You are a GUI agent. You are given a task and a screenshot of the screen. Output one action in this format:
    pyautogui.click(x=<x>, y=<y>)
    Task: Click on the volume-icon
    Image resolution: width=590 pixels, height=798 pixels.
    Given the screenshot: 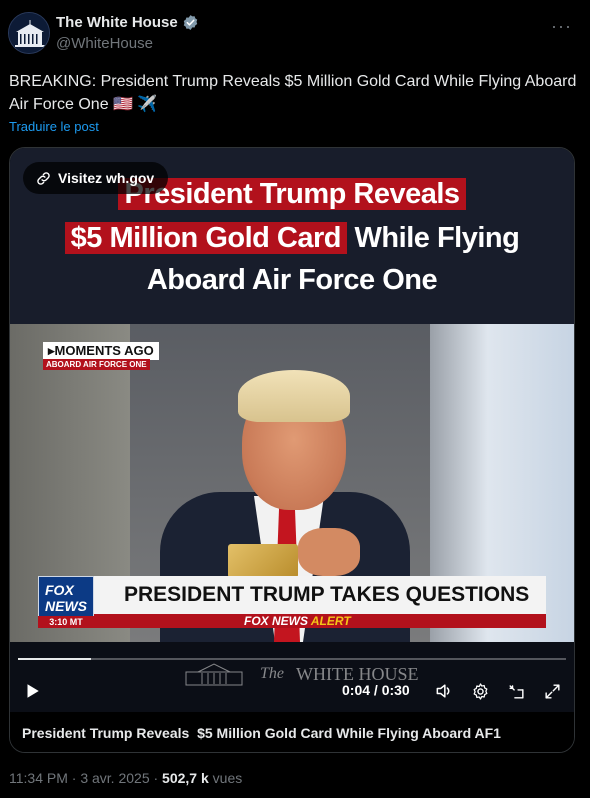 What is the action you would take?
    pyautogui.click(x=443, y=691)
    